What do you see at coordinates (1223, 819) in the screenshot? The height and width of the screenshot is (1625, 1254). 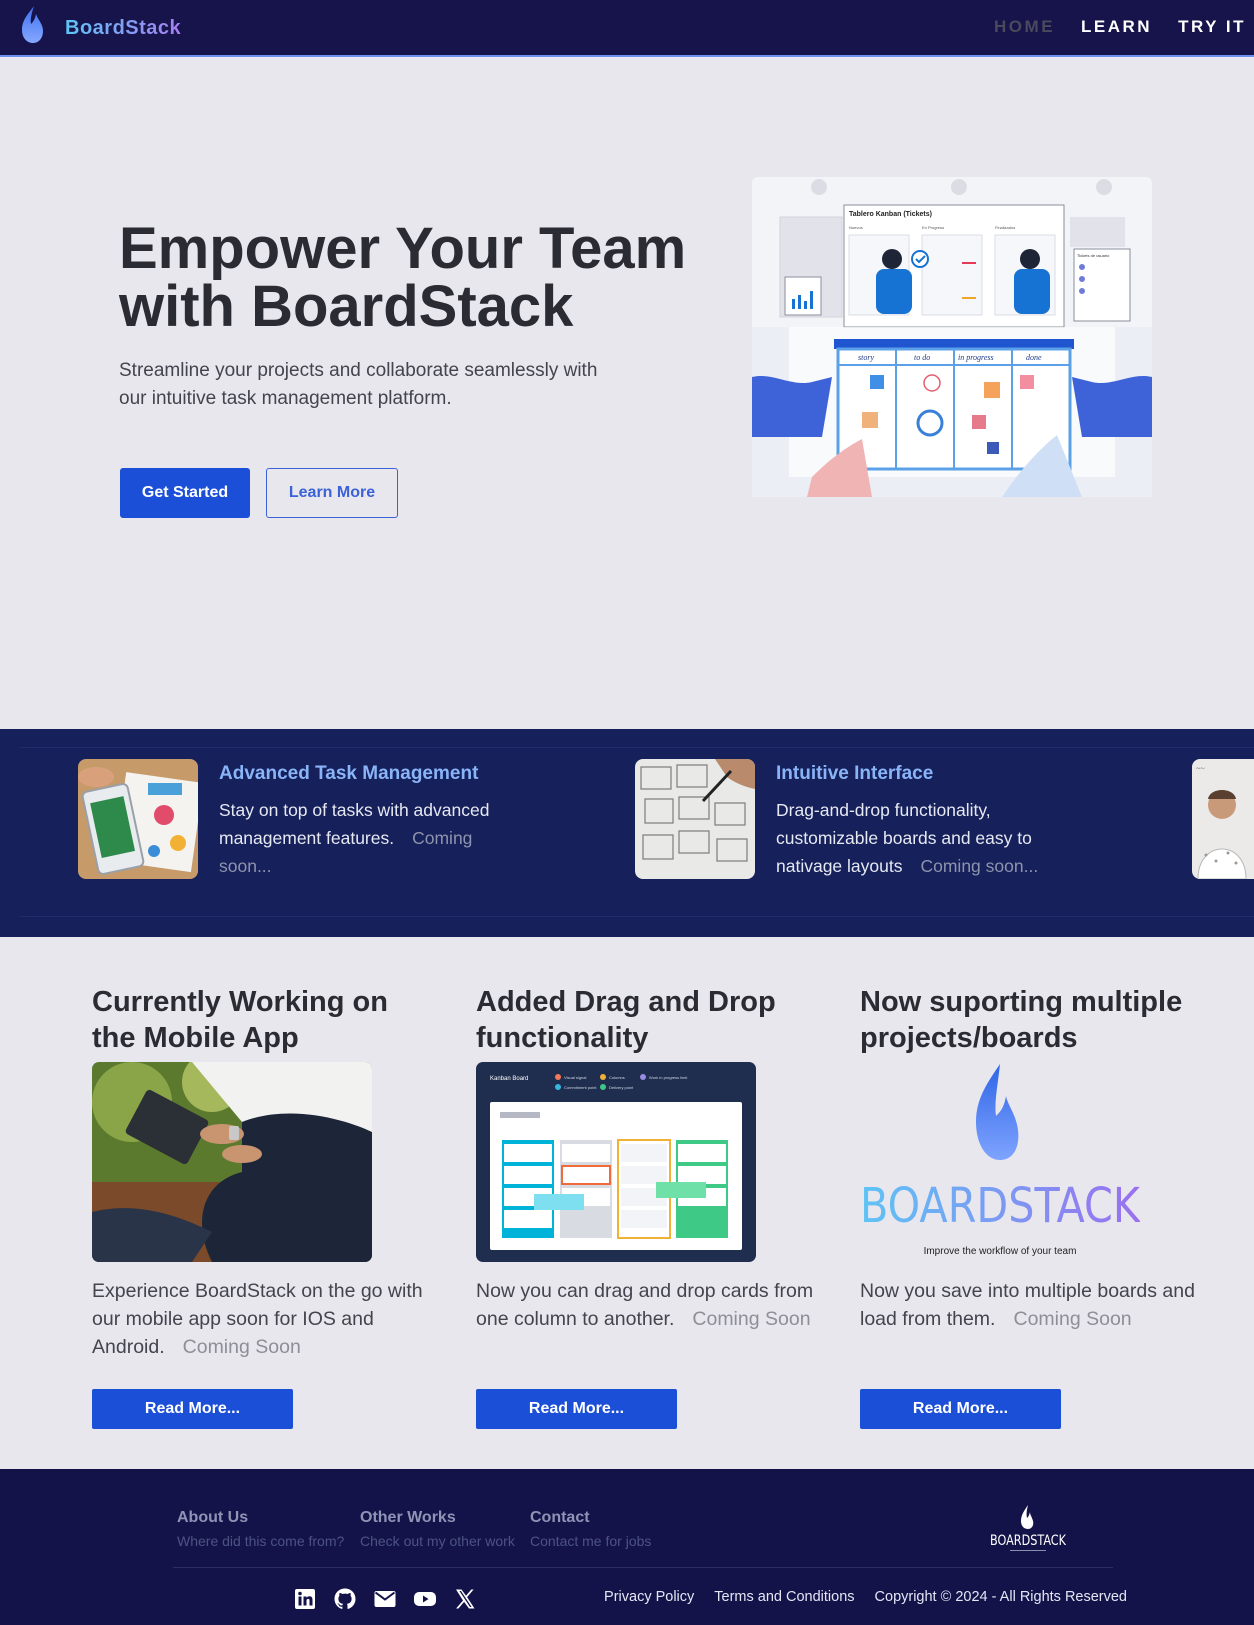 I see `person-whiteboard-photo: ~~` at bounding box center [1223, 819].